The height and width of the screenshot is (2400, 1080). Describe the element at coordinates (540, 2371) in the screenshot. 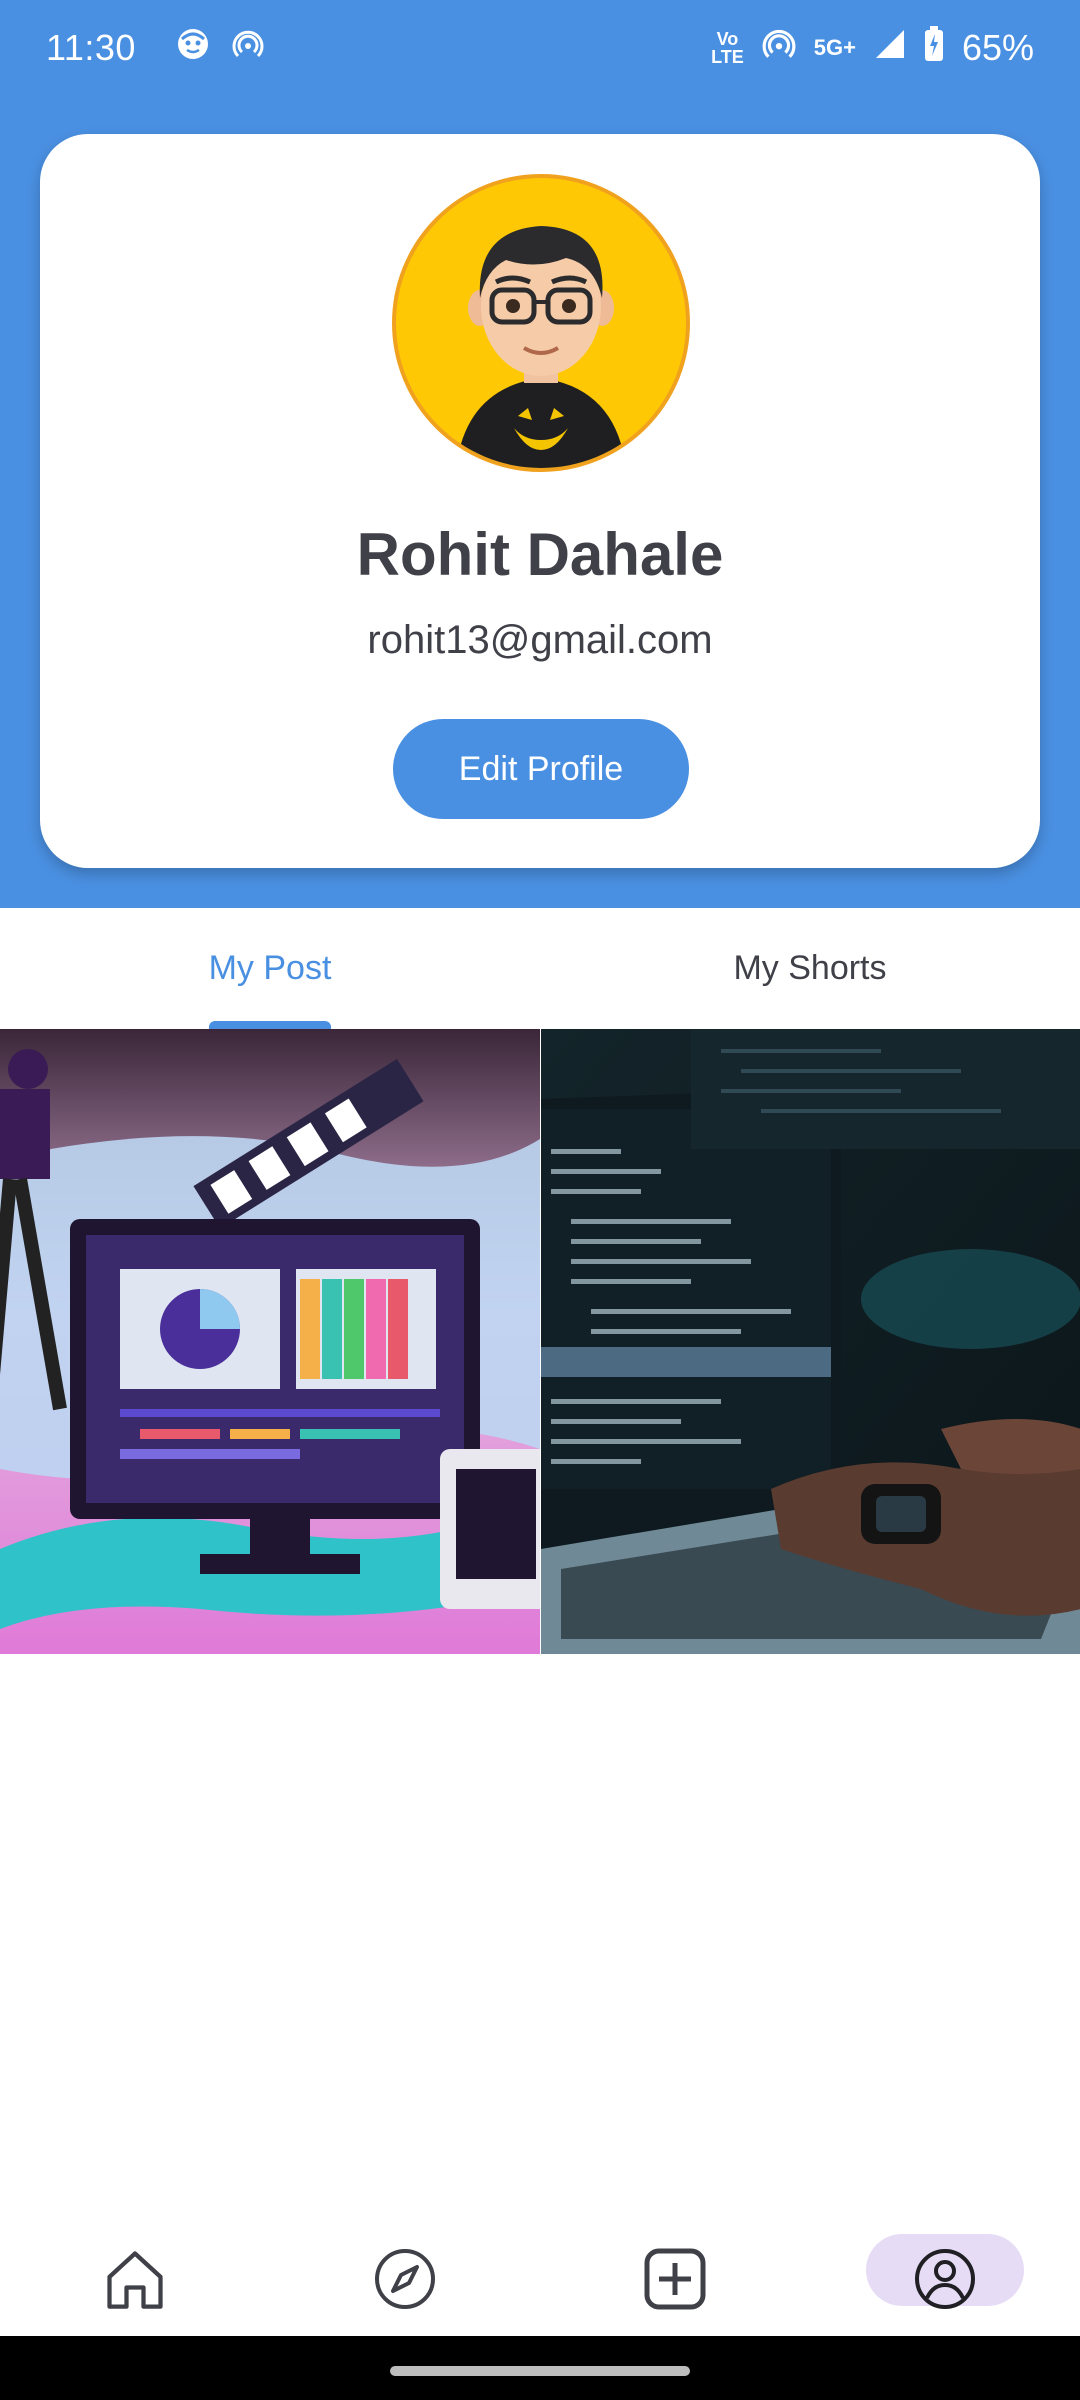

I see `home-gesture-handle` at that location.